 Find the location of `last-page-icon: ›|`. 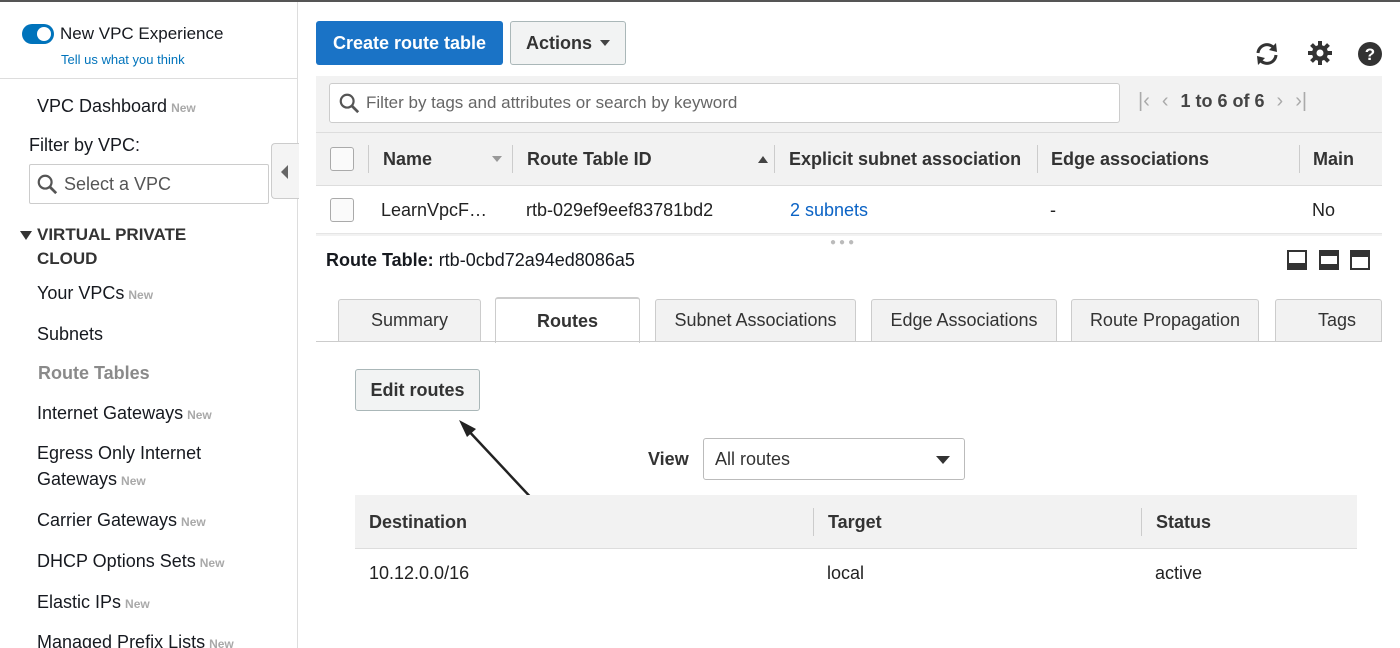

last-page-icon: ›| is located at coordinates (1301, 101).